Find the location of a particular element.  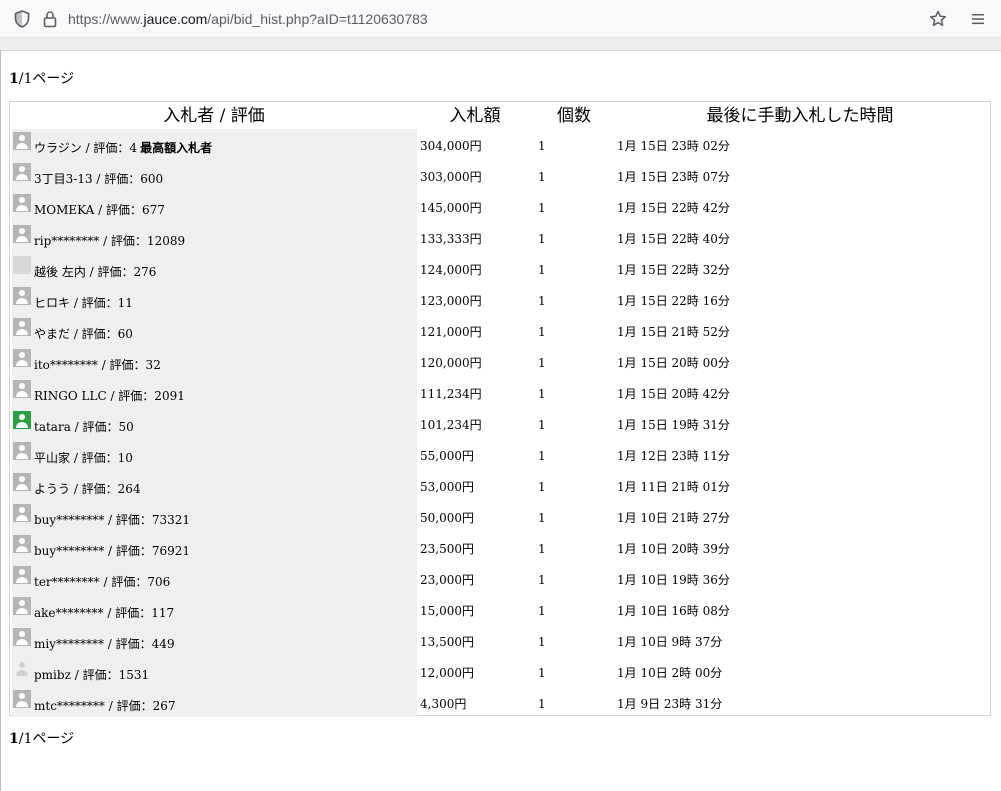

bookmark-star-icon is located at coordinates (938, 19).